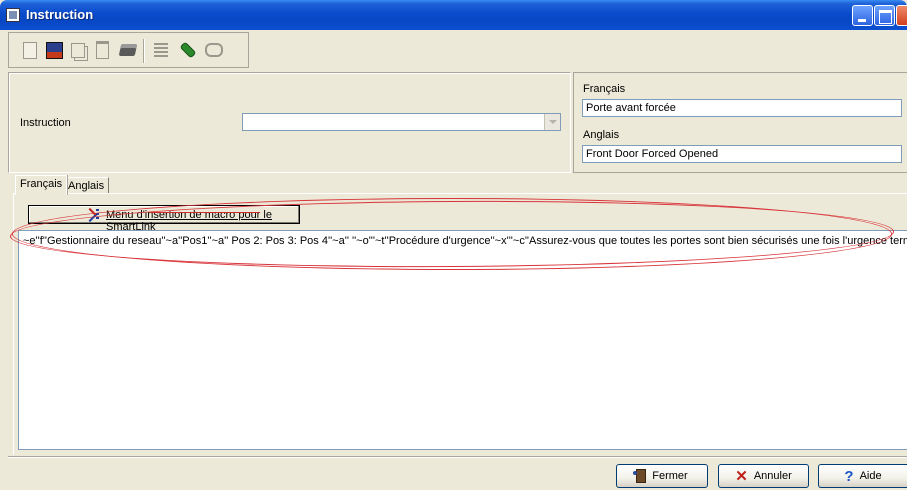 Image resolution: width=907 pixels, height=490 pixels. What do you see at coordinates (13, 15) in the screenshot?
I see `app-icon` at bounding box center [13, 15].